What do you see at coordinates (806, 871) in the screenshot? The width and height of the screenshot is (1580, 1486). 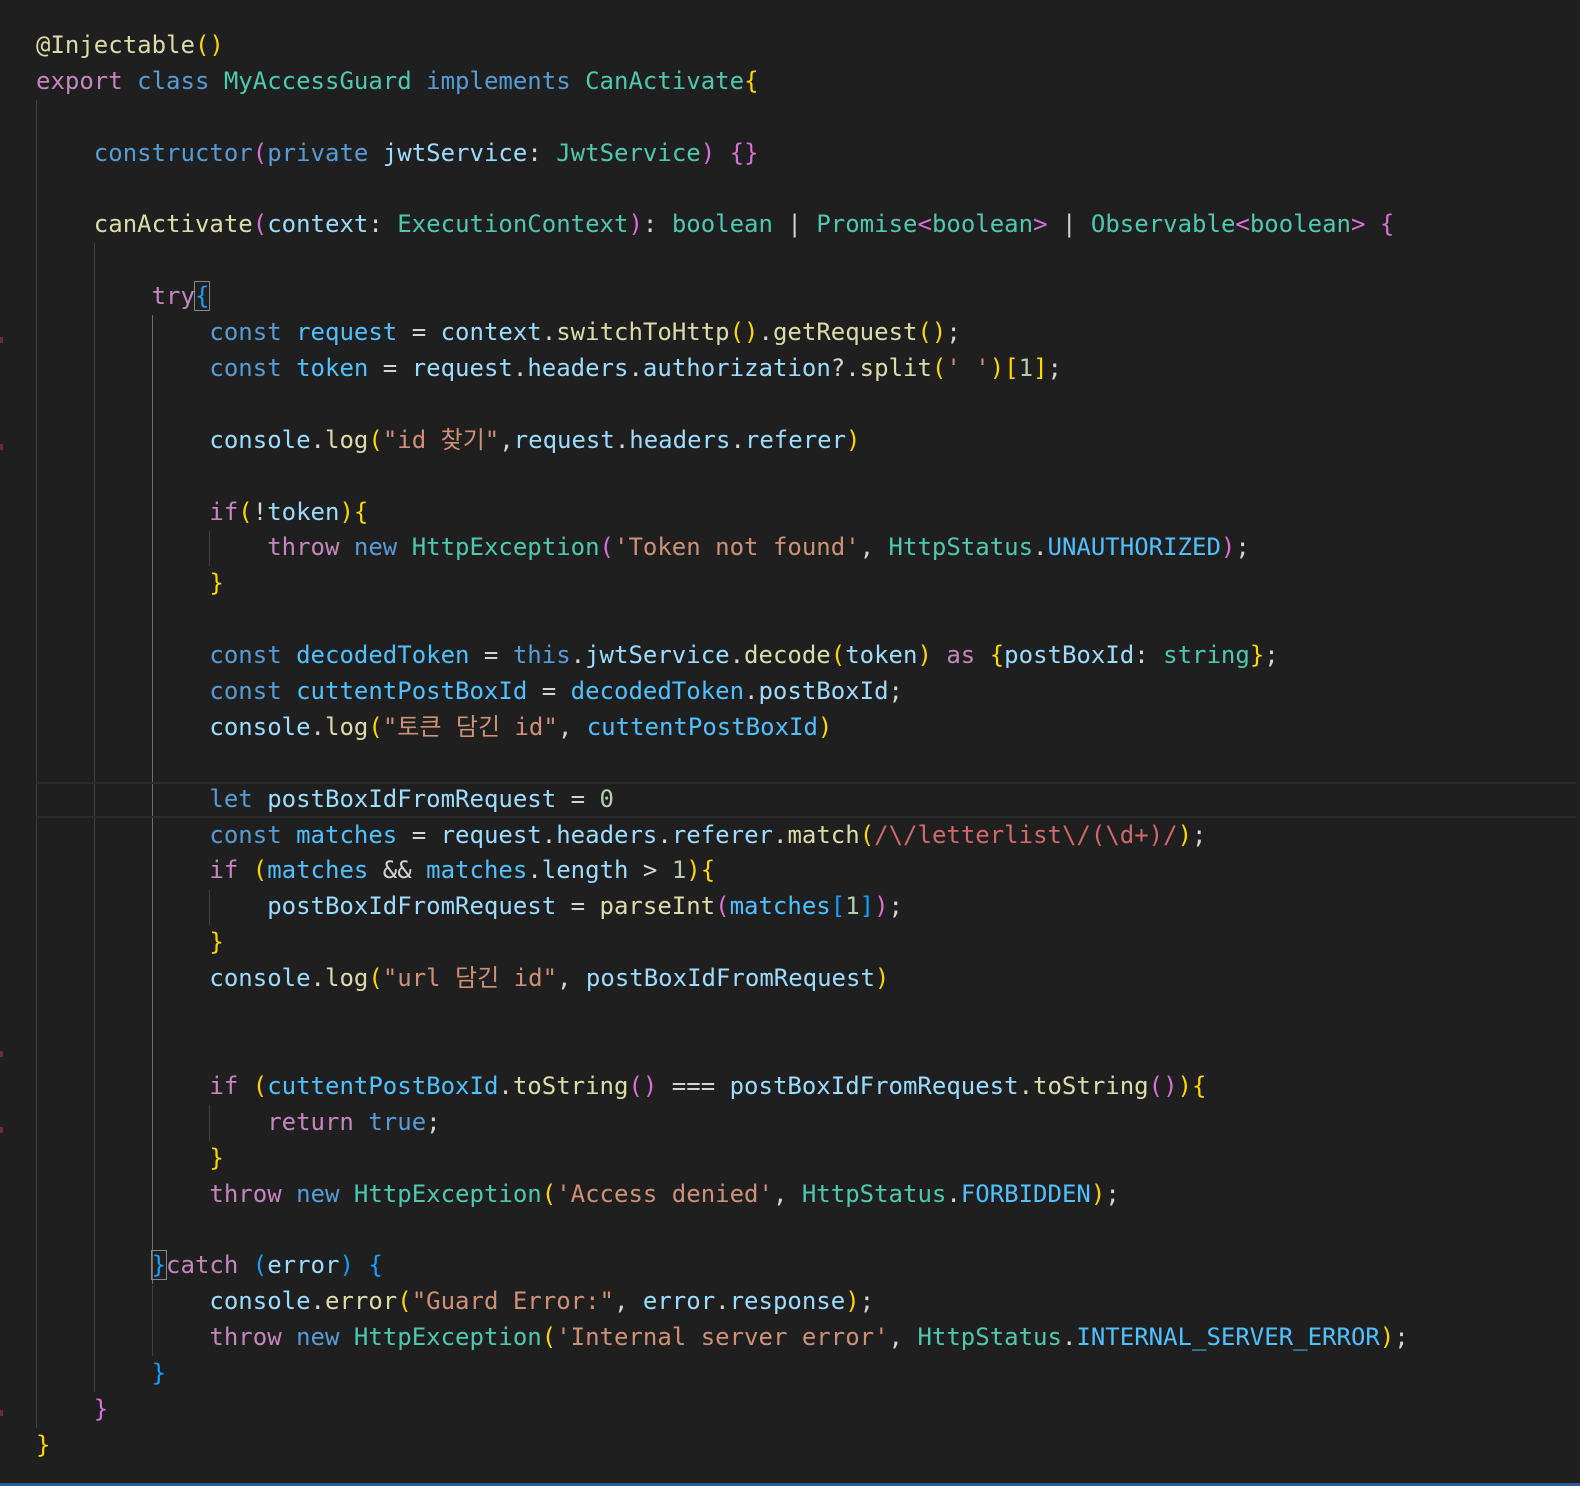 I see `code-line: if (matches && matches.length > 1){` at bounding box center [806, 871].